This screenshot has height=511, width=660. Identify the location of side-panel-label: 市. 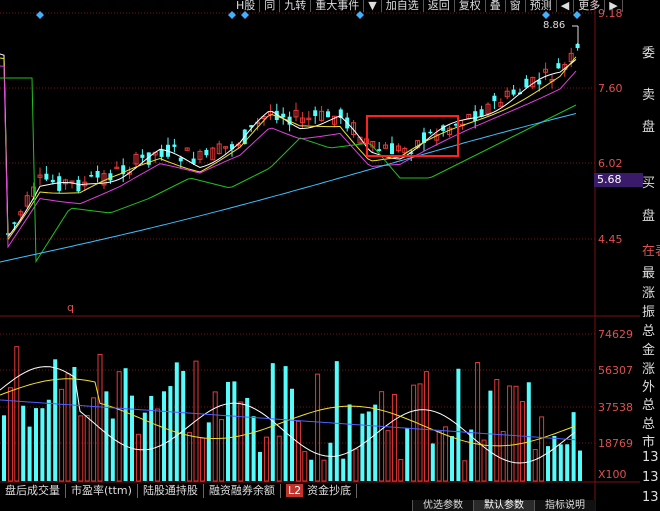
(649, 442).